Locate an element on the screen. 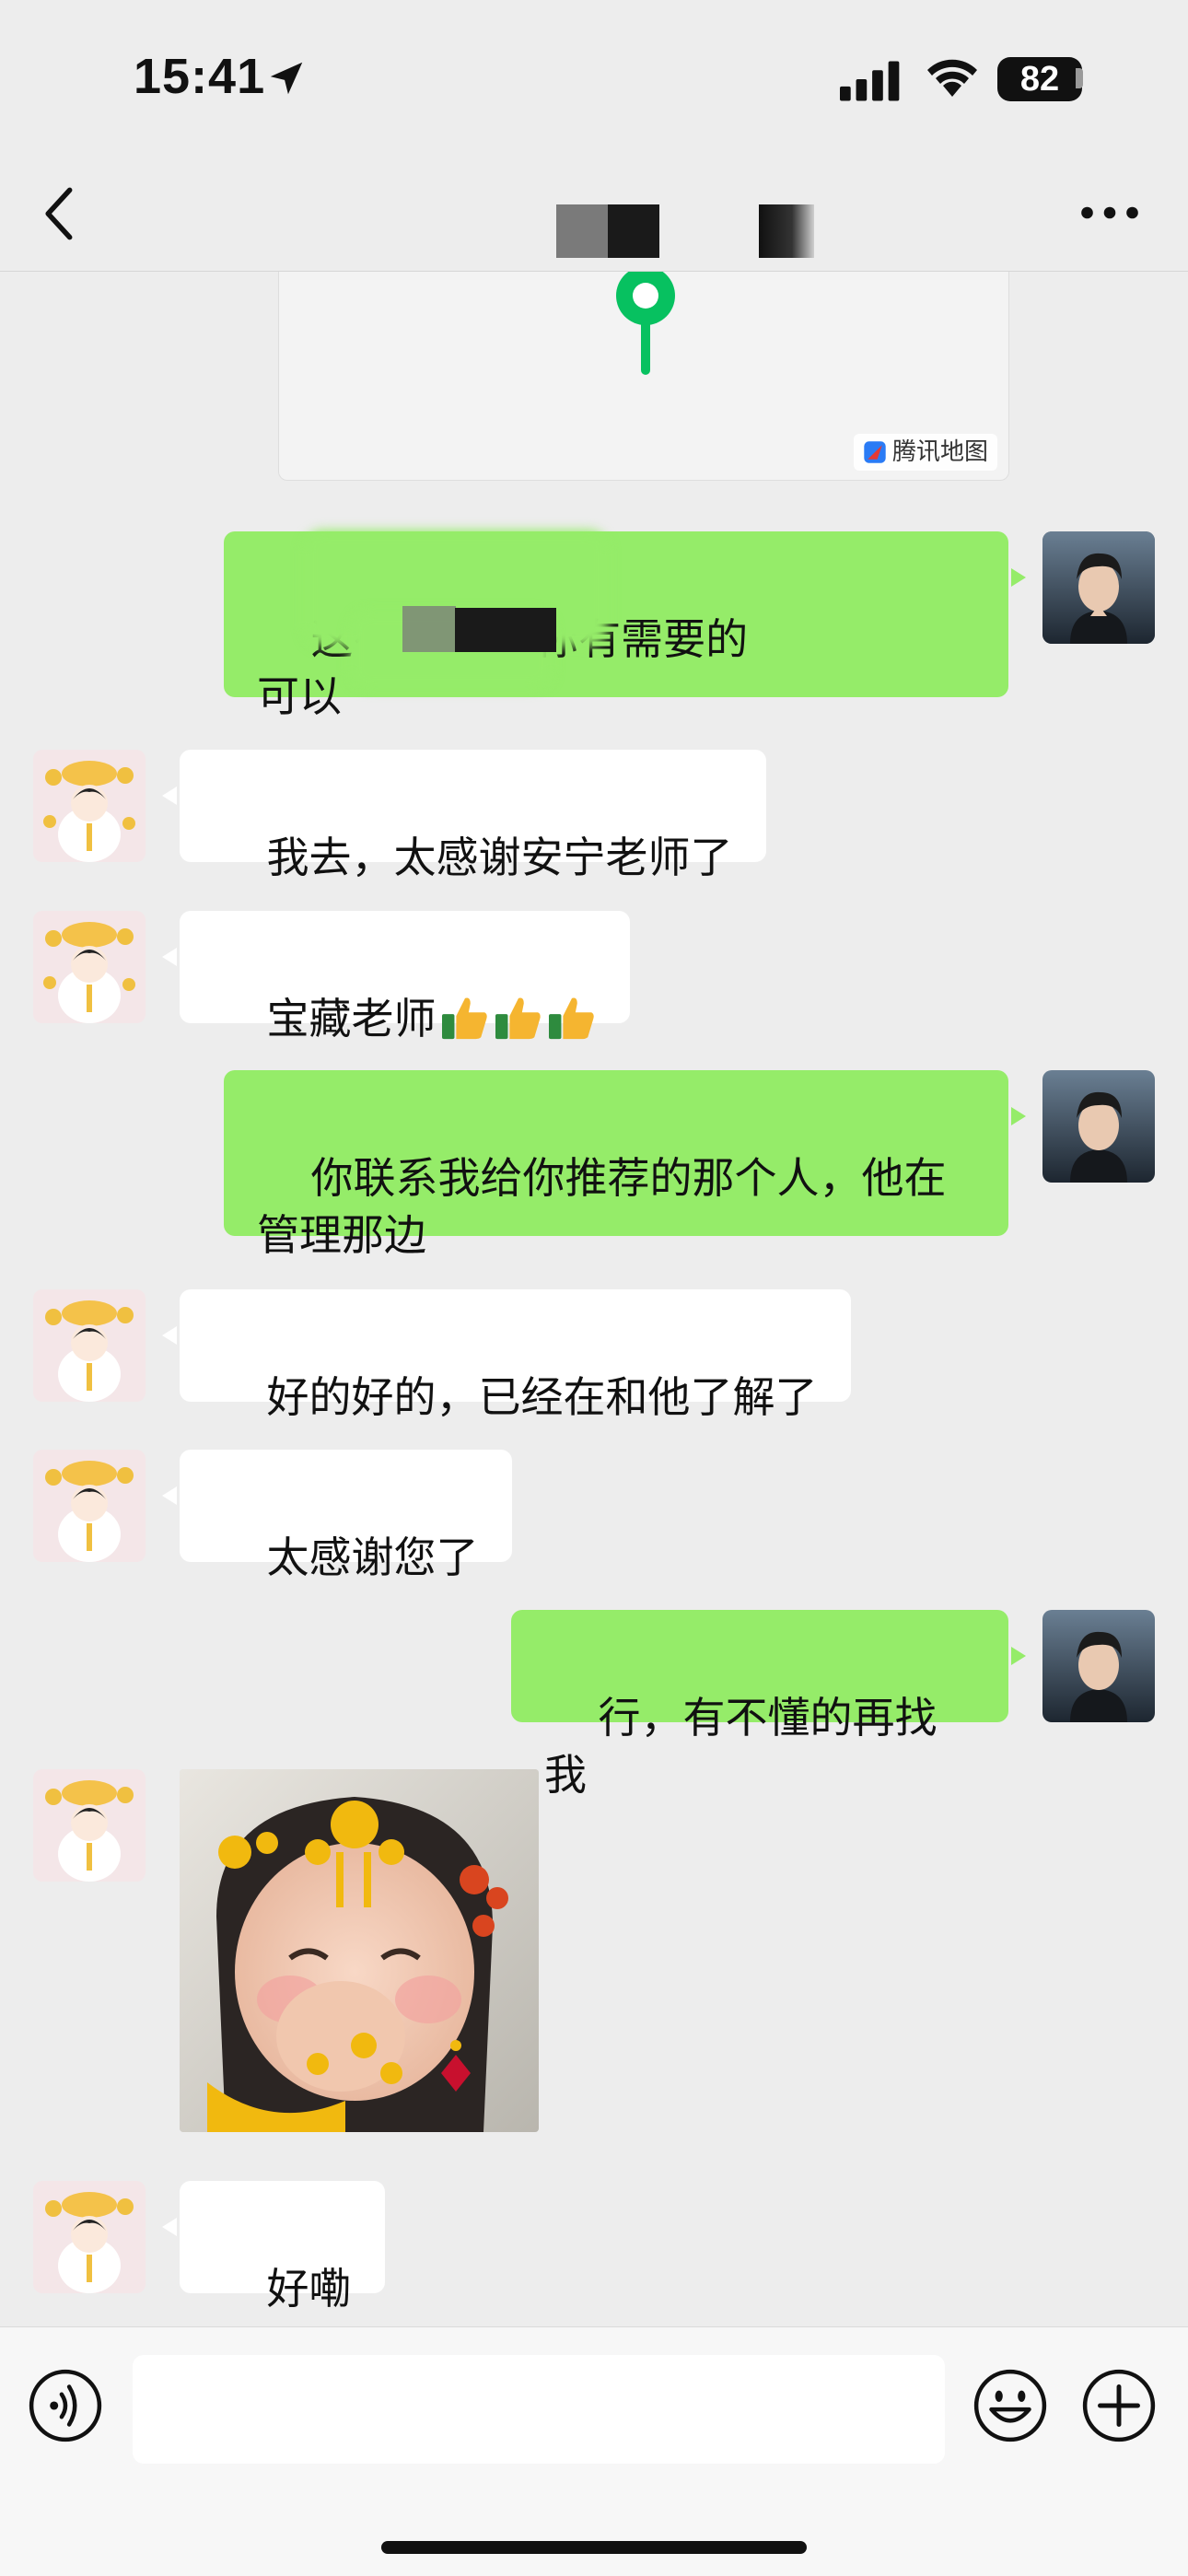  voice-icon is located at coordinates (65, 2405).